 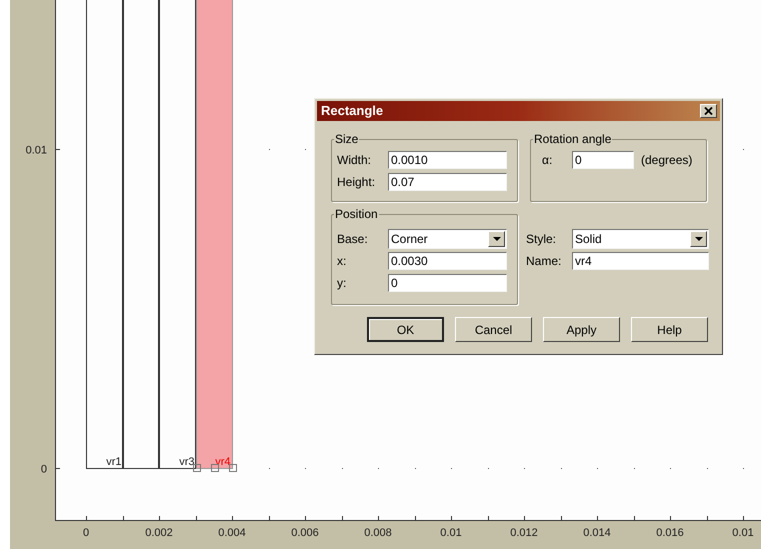 I want to click on dropdown-value: Corner, so click(x=409, y=239).